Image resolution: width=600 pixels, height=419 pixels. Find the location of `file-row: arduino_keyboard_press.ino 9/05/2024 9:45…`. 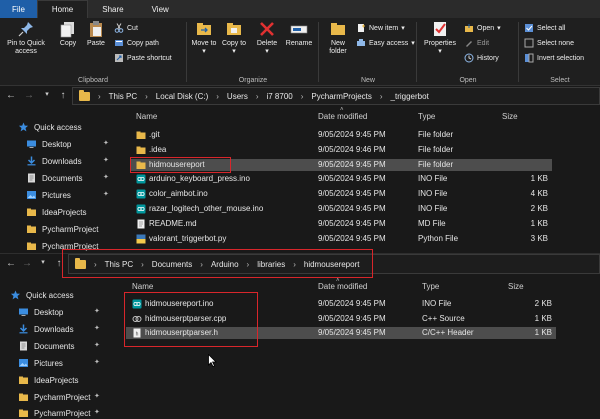

file-row: arduino_keyboard_press.ino 9/05/2024 9:45… is located at coordinates (341, 179).